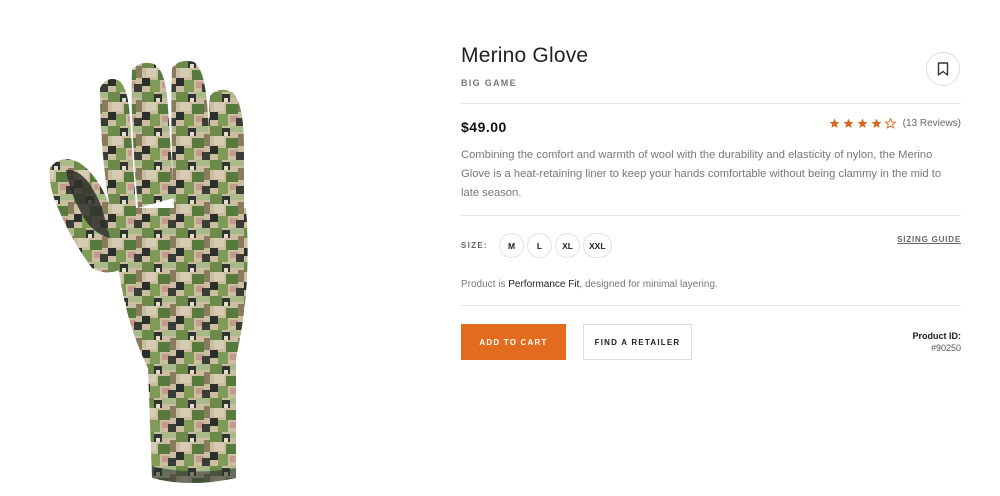 The image size is (1000, 496). Describe the element at coordinates (567, 245) in the screenshot. I see `size-option-xl: XL` at that location.